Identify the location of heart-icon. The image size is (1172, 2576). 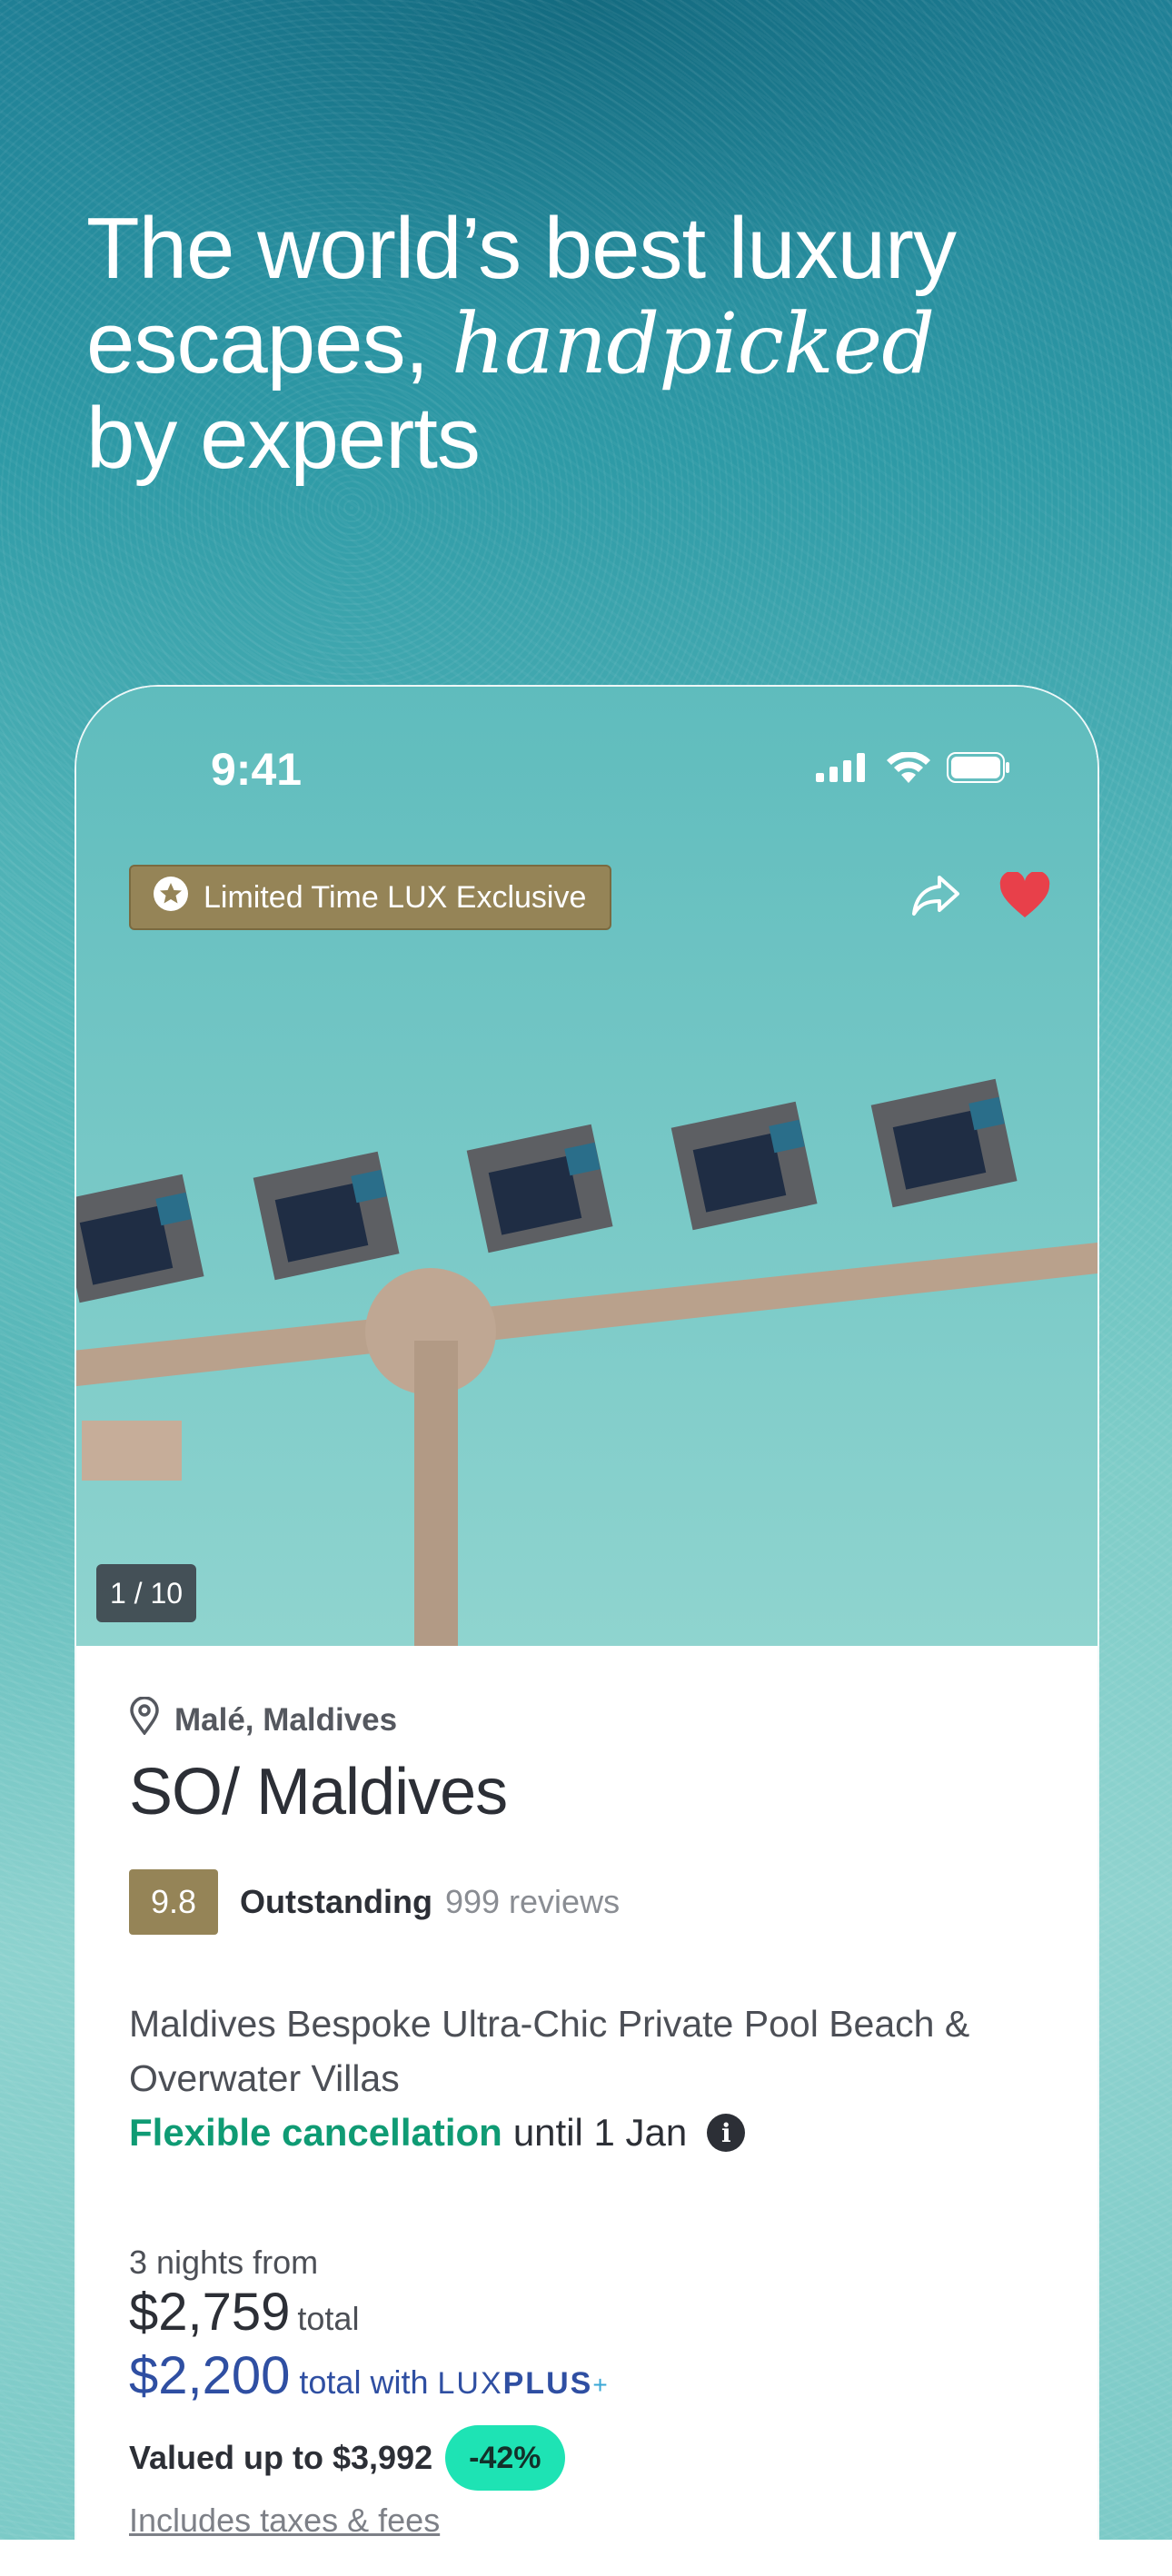
(1024, 897).